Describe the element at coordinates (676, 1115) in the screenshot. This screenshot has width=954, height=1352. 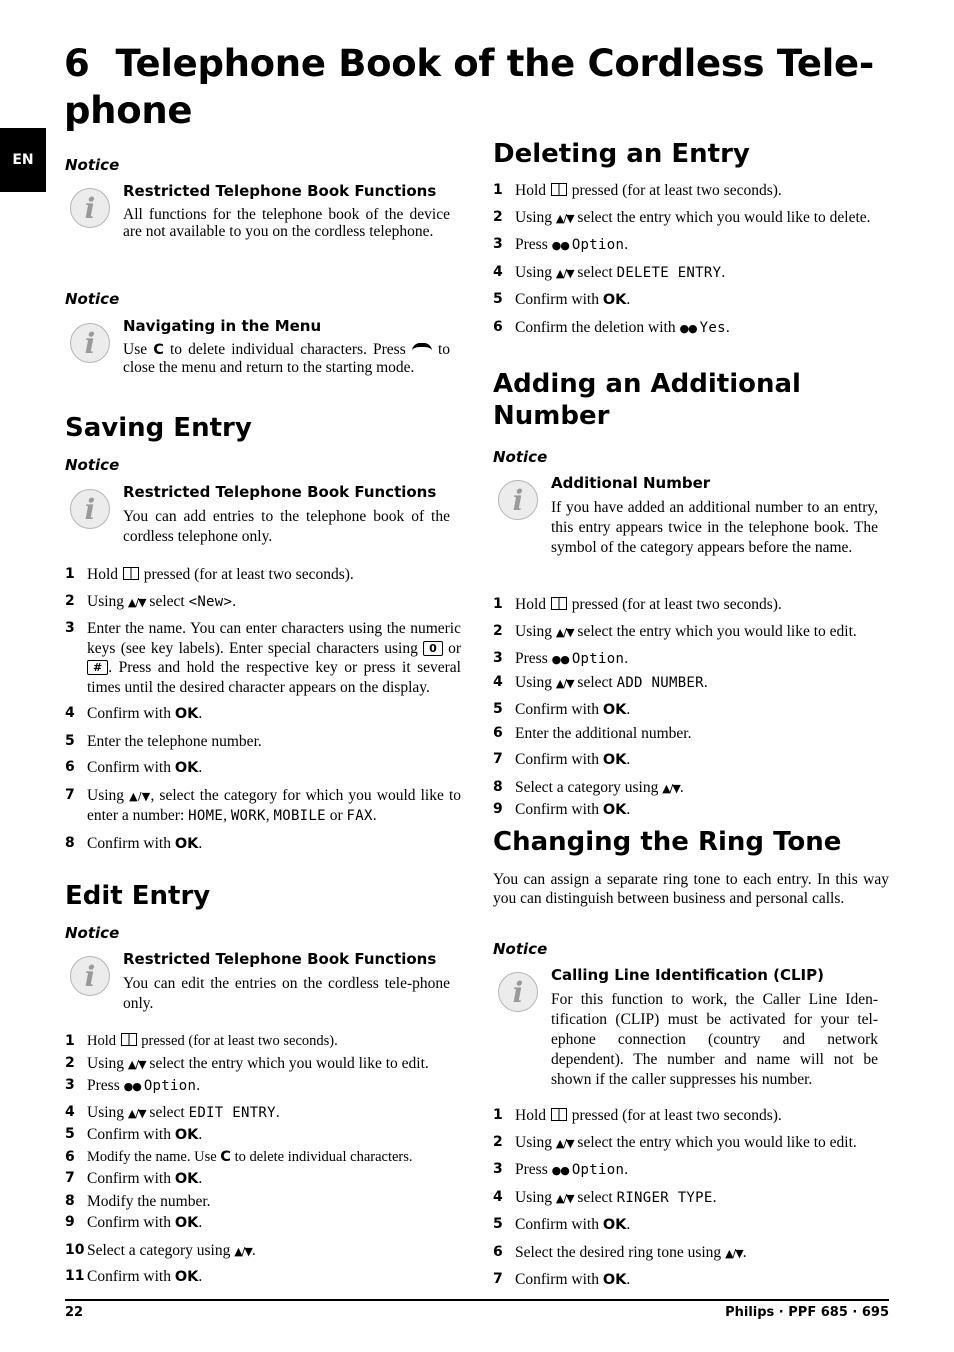
I see `text: pressed (for at least two seconds).` at that location.